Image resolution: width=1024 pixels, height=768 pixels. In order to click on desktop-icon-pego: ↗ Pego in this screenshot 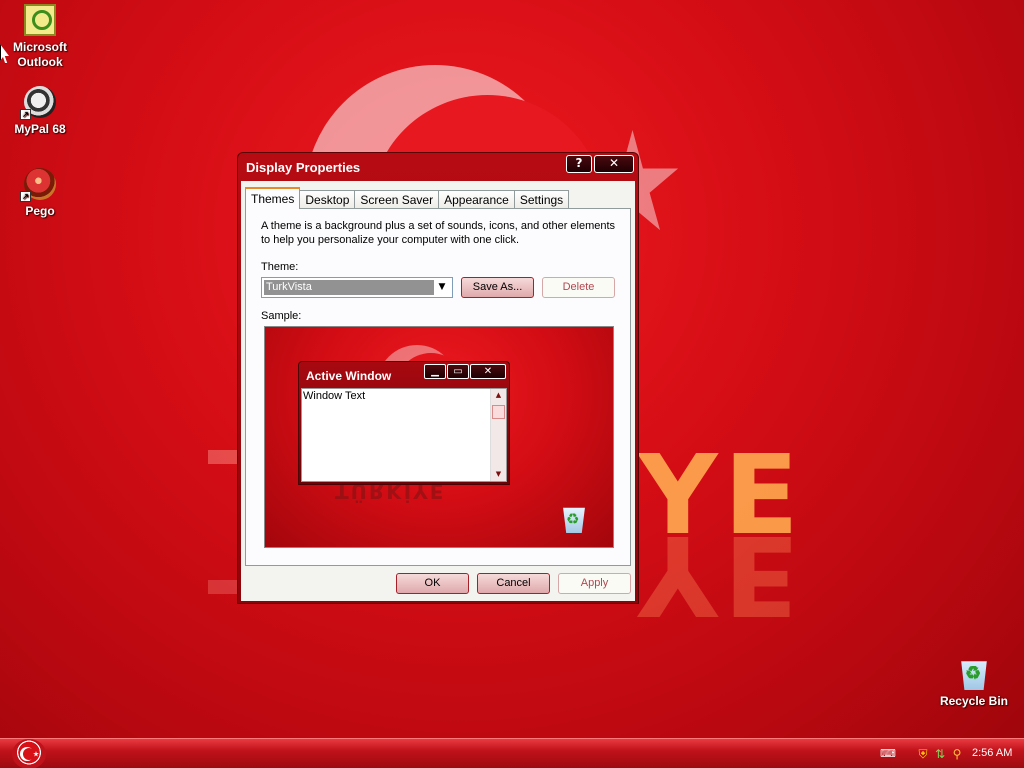, I will do `click(40, 193)`.